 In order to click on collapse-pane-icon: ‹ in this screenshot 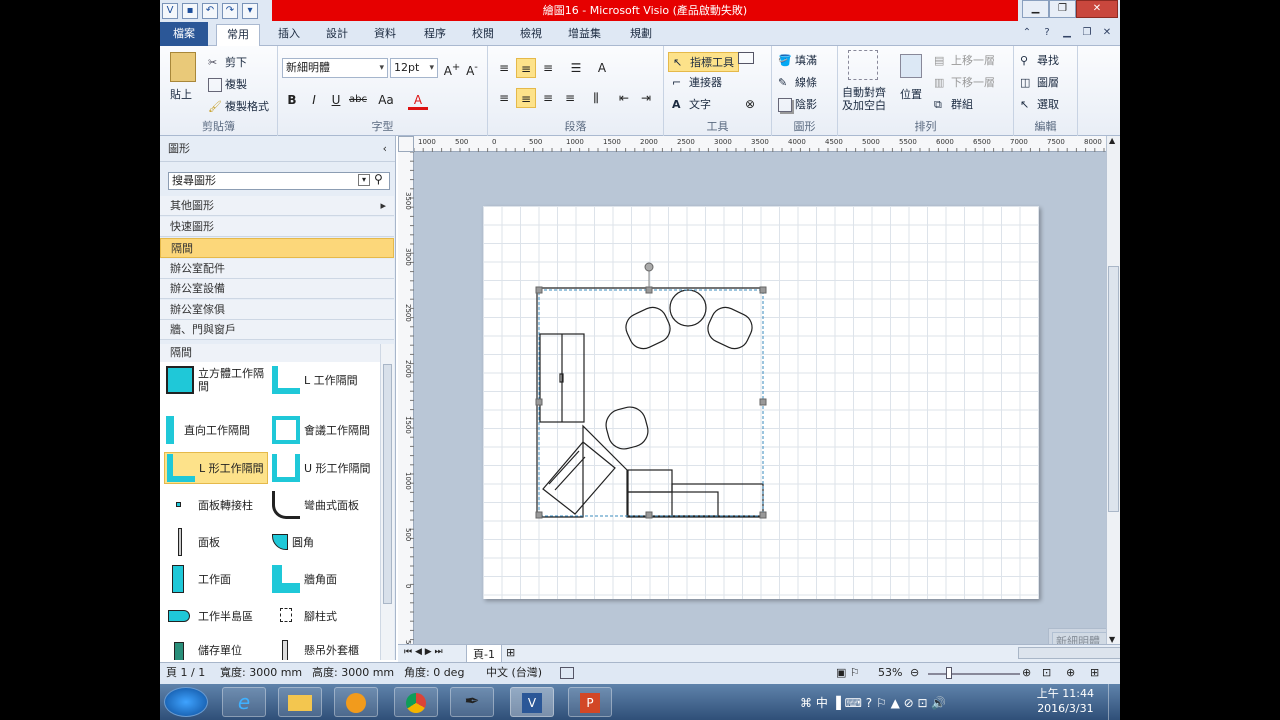, I will do `click(385, 149)`.